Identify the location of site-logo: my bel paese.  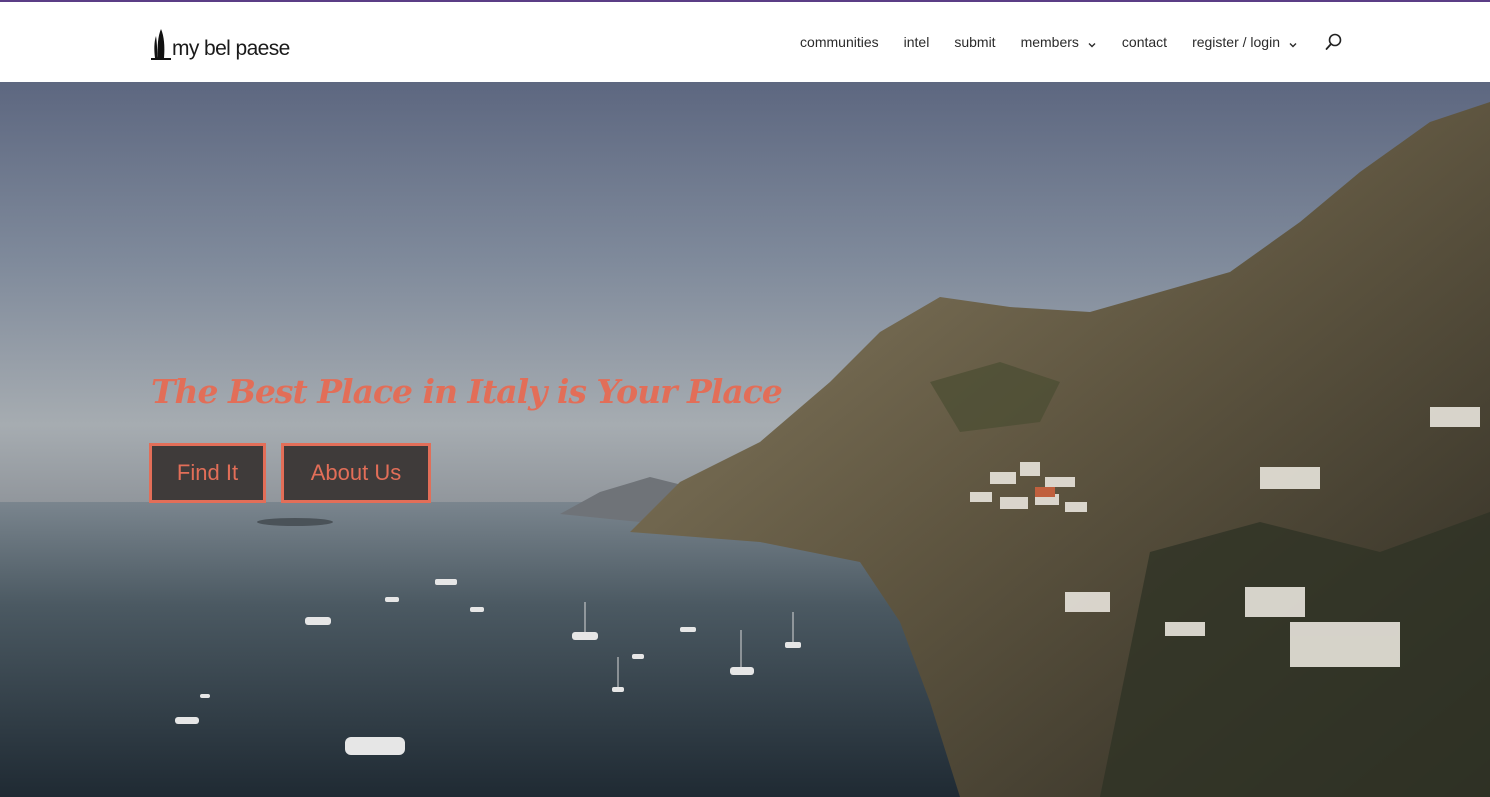
(220, 43).